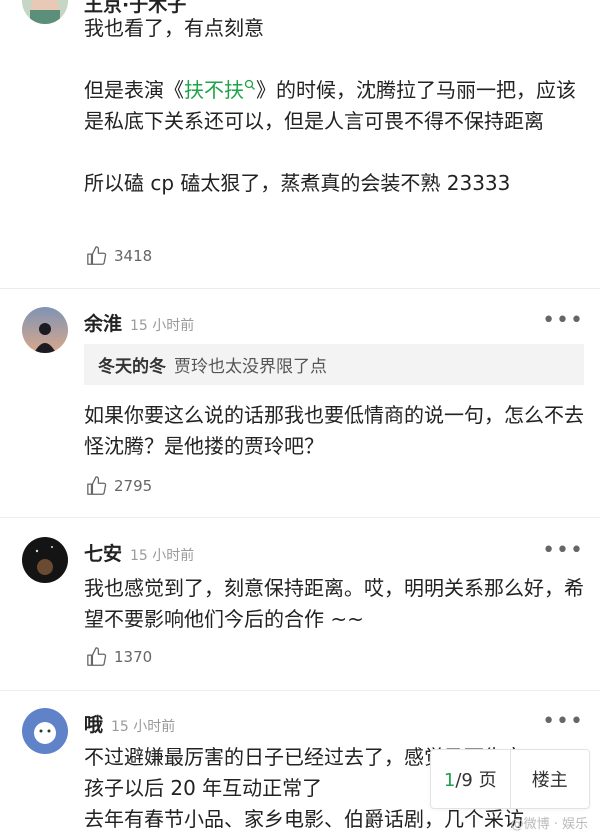 The image size is (600, 836). I want to click on comment-text: 我也感觉到了，刻意保持距离。哎，明明关系那么好，希望不要影响他们今后的合作 ~~, so click(334, 603).